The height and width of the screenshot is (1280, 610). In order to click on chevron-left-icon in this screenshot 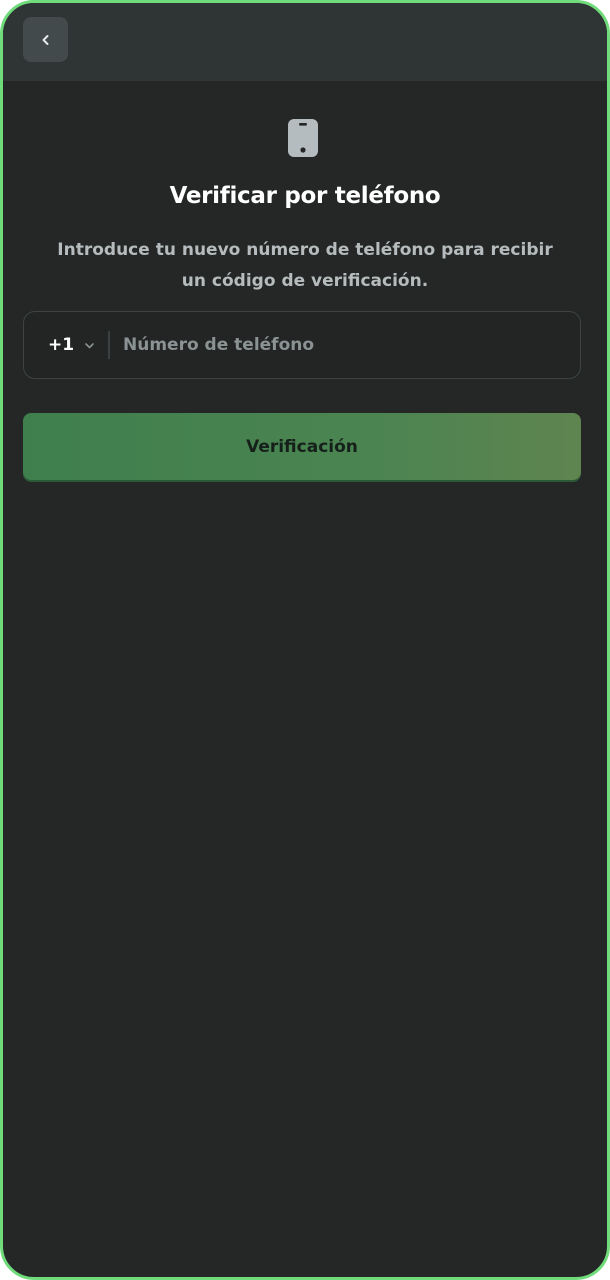, I will do `click(45, 39)`.